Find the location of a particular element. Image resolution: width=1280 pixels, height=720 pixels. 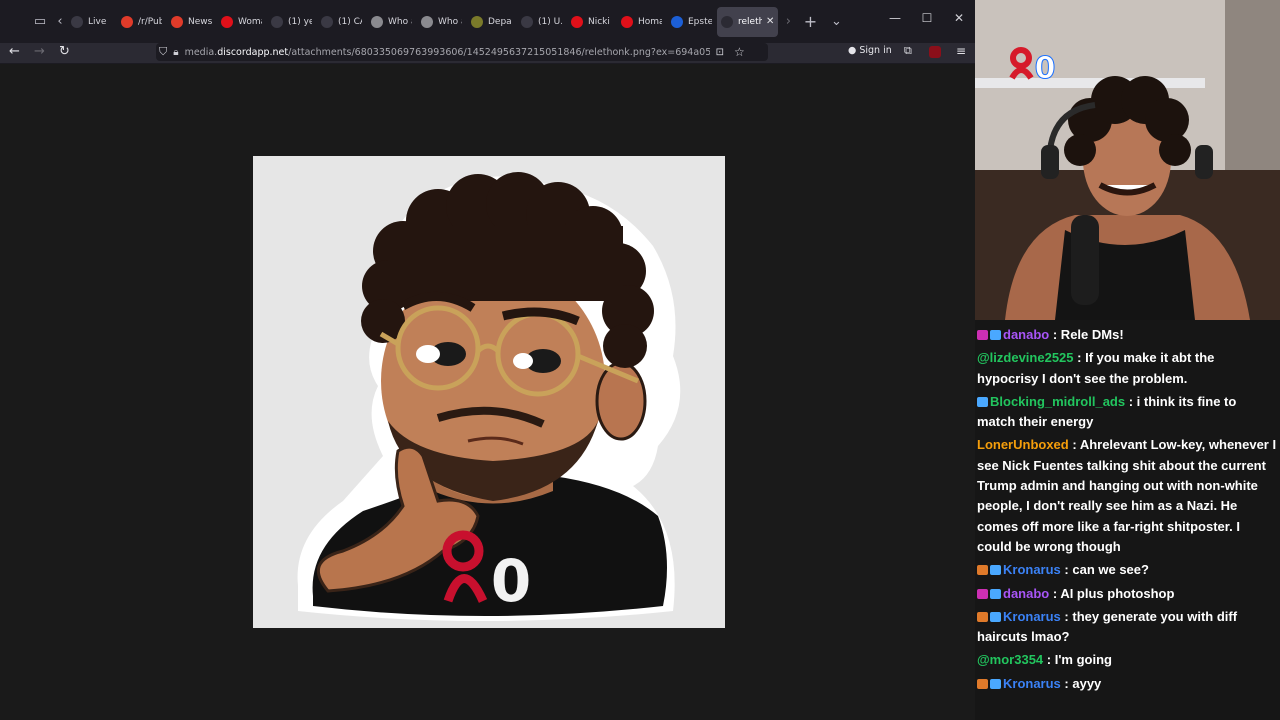

chat-username: Blocking_midroll_ads is located at coordinates (1057, 401).